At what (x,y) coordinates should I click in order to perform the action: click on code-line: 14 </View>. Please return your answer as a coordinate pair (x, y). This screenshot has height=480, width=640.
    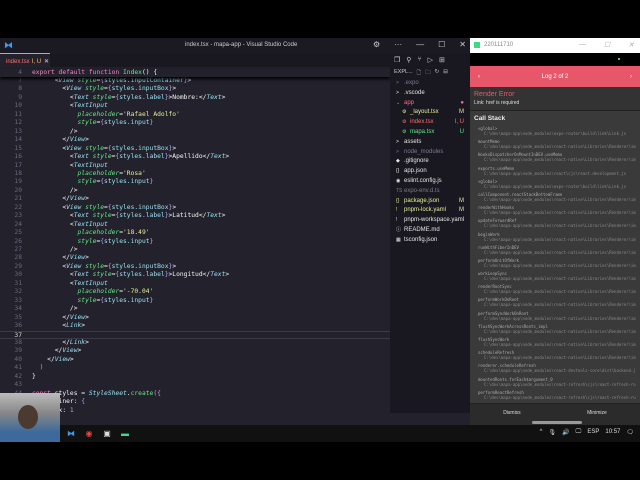
    Looking at the image, I should click on (195, 140).